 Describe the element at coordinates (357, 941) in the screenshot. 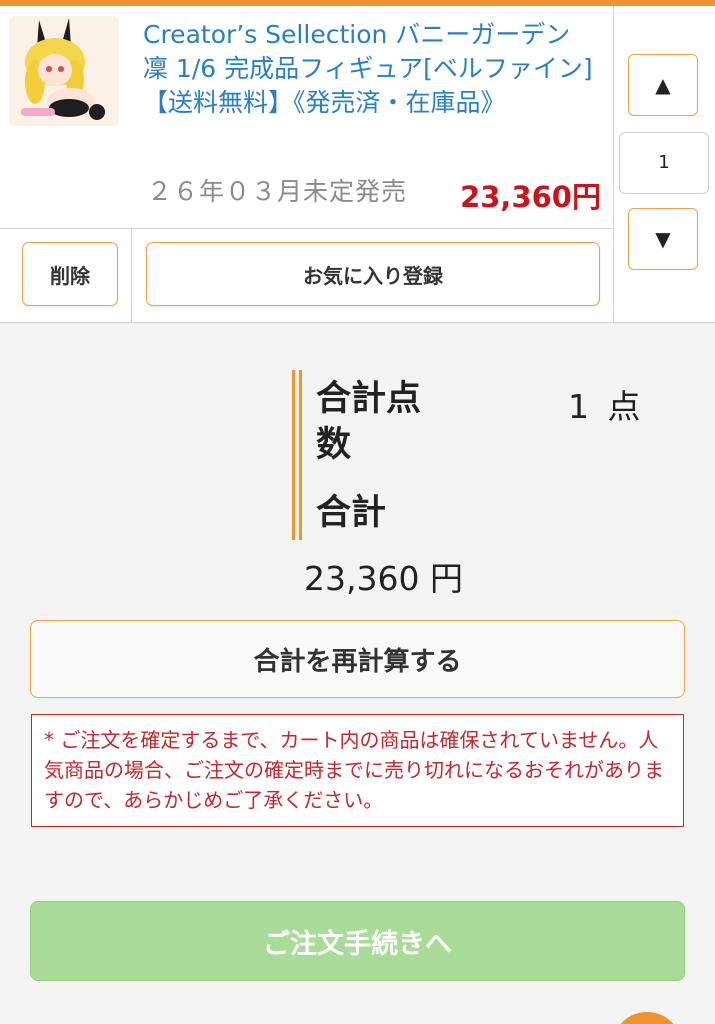

I see `proceed-to-order-button: ご注文手続きへ` at that location.